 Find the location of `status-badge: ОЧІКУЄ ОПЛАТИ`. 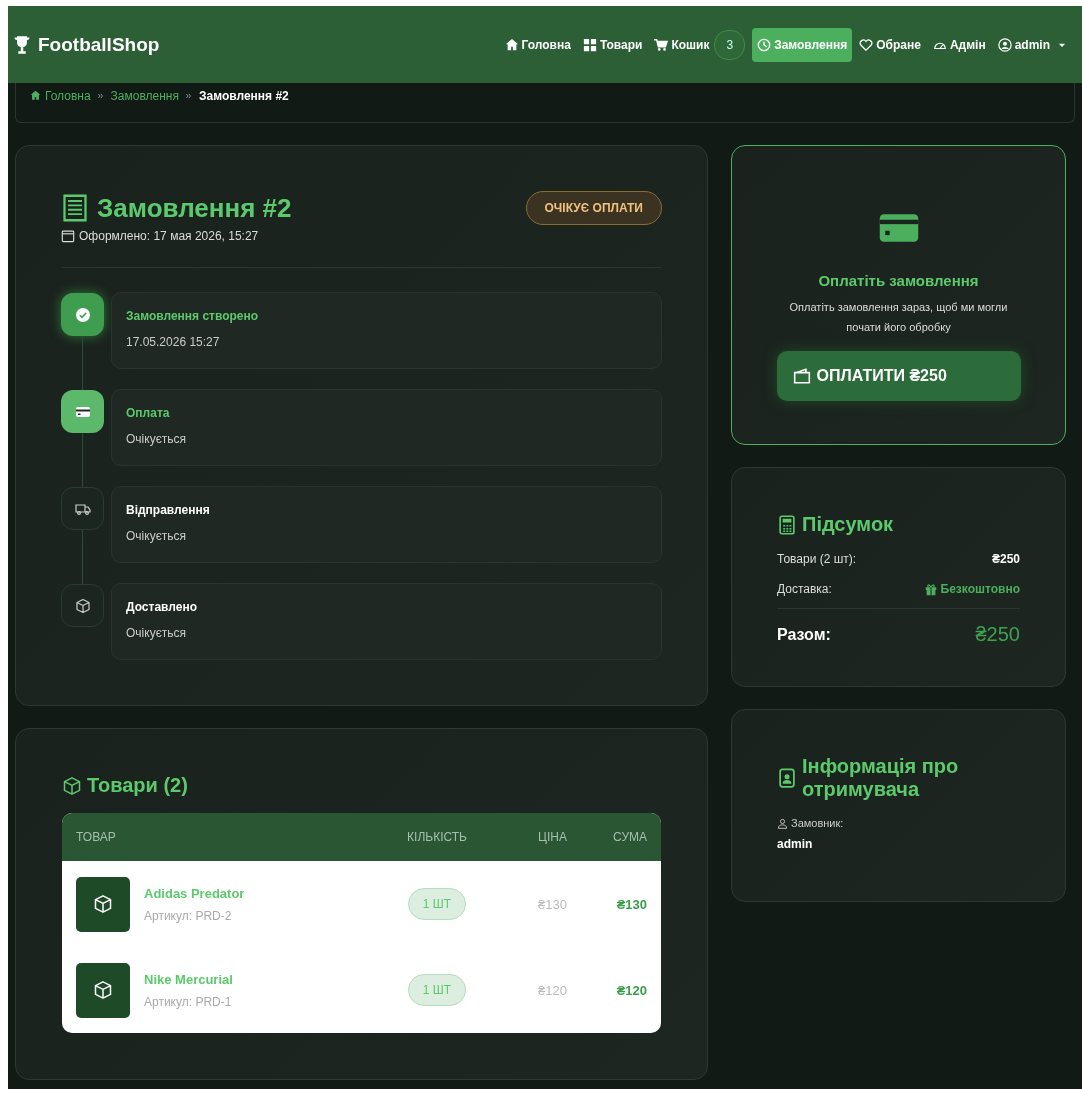

status-badge: ОЧІКУЄ ОПЛАТИ is located at coordinates (593, 208).